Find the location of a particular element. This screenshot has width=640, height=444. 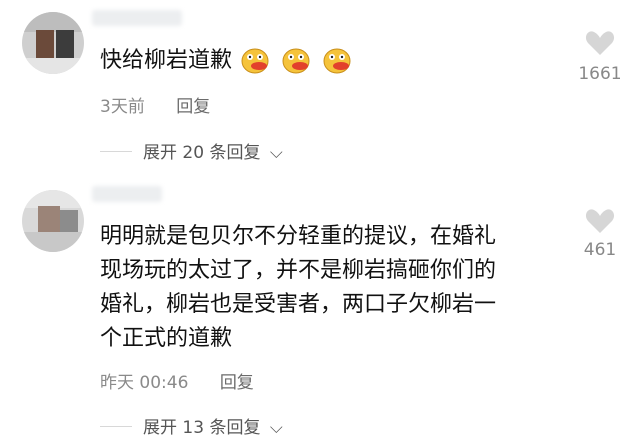

like-count: 1661 is located at coordinates (600, 74).